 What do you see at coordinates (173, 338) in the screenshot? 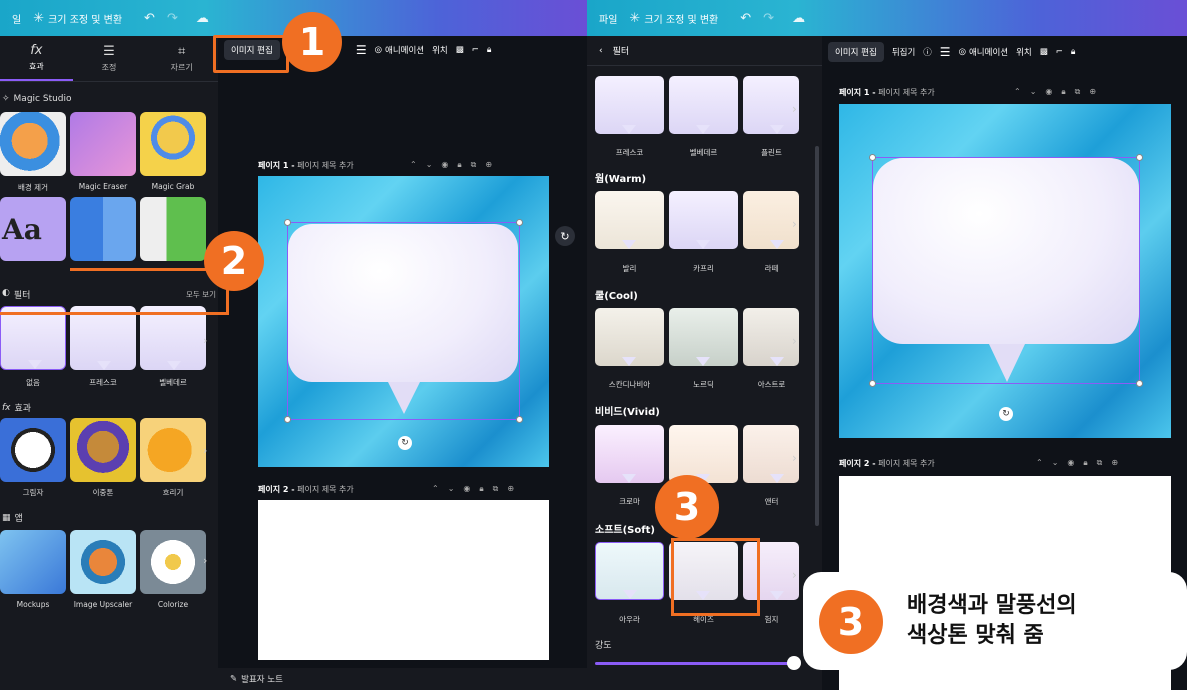
I see `filter-item-belvedere` at bounding box center [173, 338].